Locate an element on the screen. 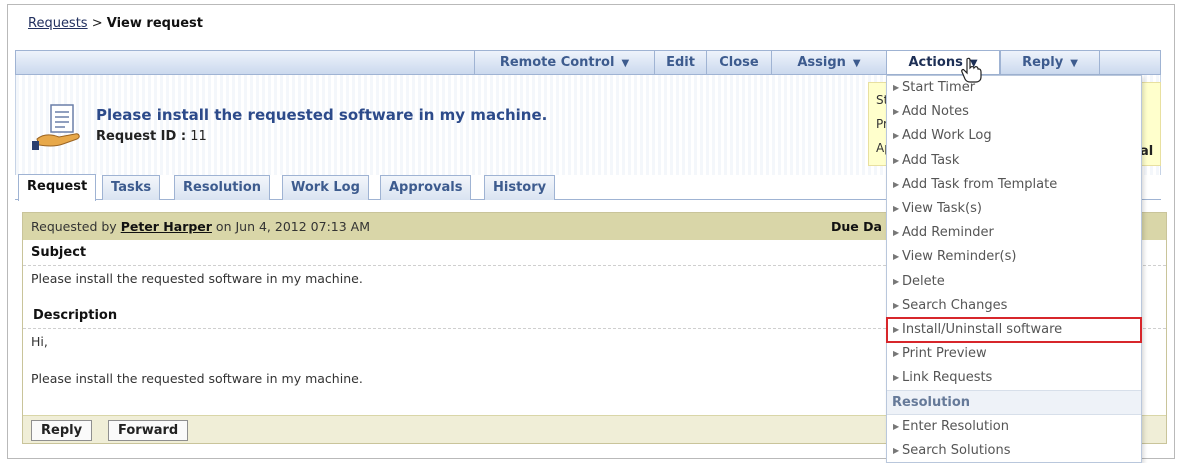 This screenshot has width=1182, height=463. menu-section-resolution: Resolution is located at coordinates (1014, 402).